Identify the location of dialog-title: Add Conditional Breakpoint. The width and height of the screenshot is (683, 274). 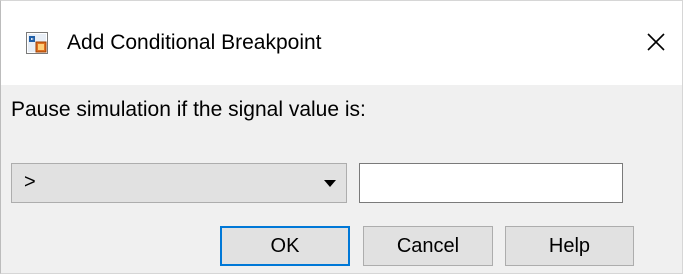
(194, 42).